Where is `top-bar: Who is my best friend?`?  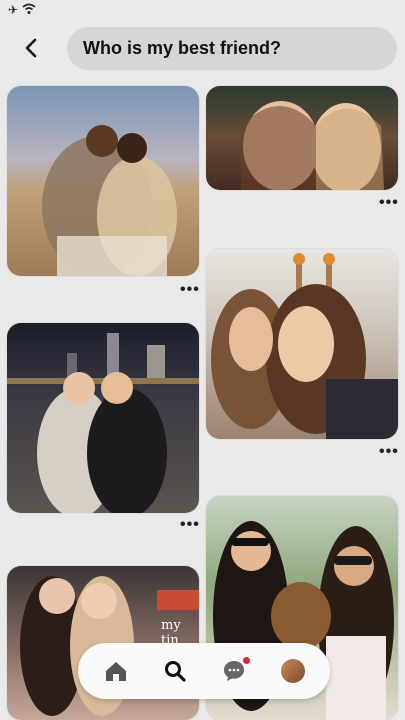
top-bar: Who is my best friend? is located at coordinates (202, 49).